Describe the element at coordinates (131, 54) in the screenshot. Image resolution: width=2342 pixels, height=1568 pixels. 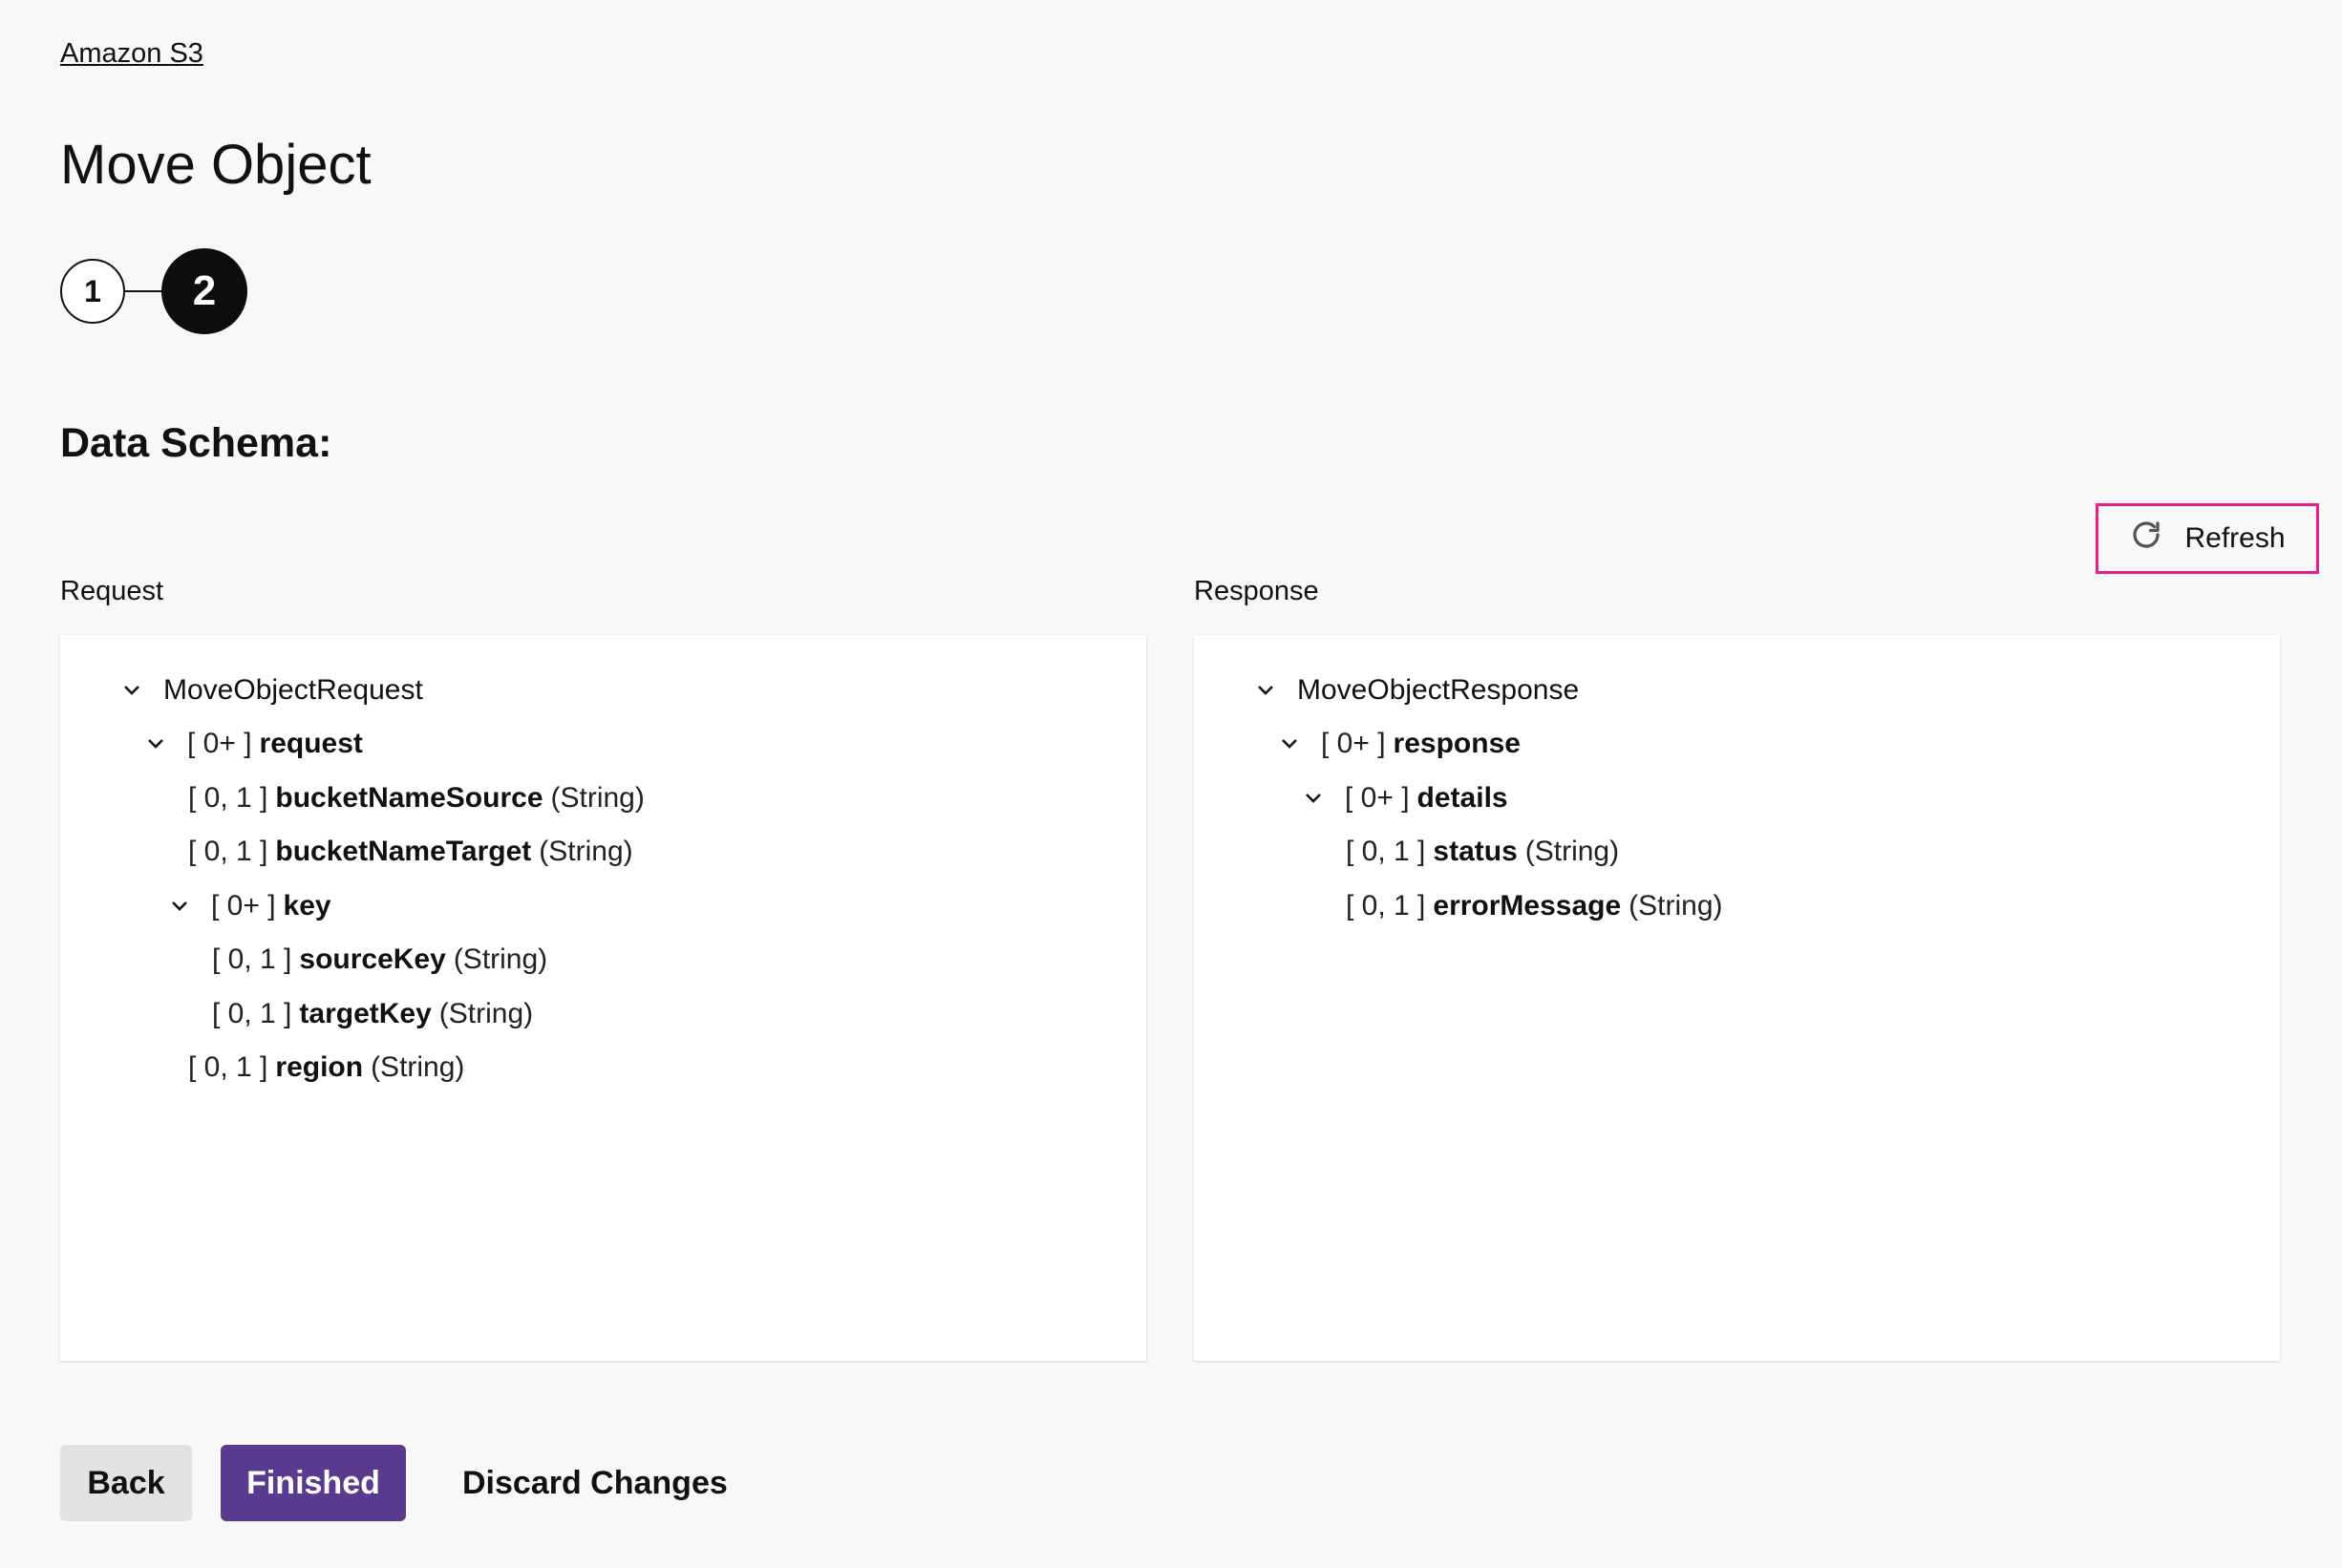
I see `breadcrumb-amazon-s3: Amazon S3` at that location.